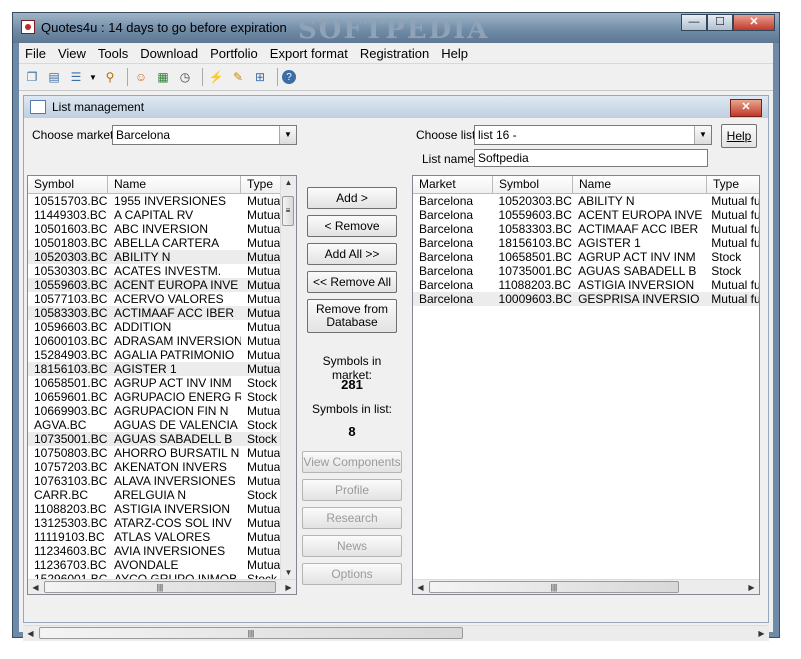 The height and width of the screenshot is (659, 801). I want to click on menu-export-format: Export format, so click(309, 53).